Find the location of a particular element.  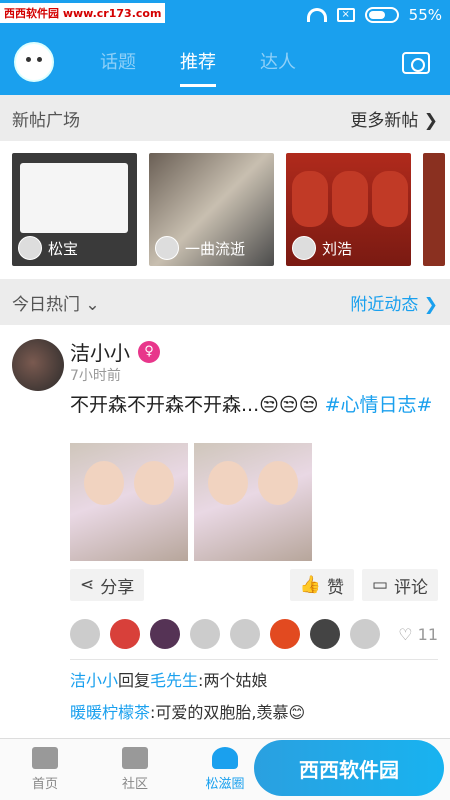

status-icons: × 55% is located at coordinates (374, 15).